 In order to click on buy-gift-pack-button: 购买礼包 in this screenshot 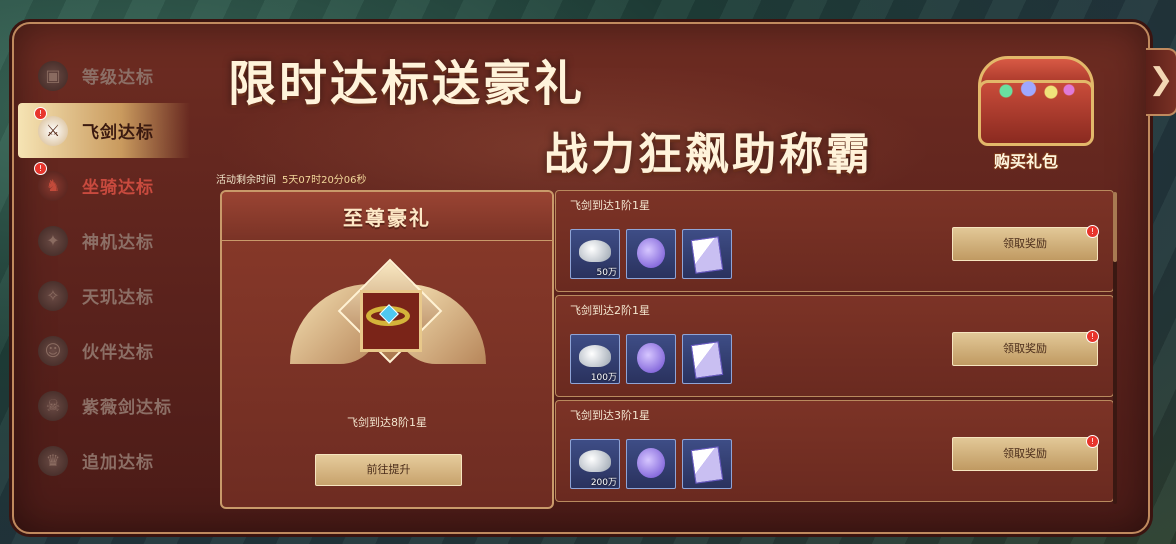, I will do `click(1035, 110)`.